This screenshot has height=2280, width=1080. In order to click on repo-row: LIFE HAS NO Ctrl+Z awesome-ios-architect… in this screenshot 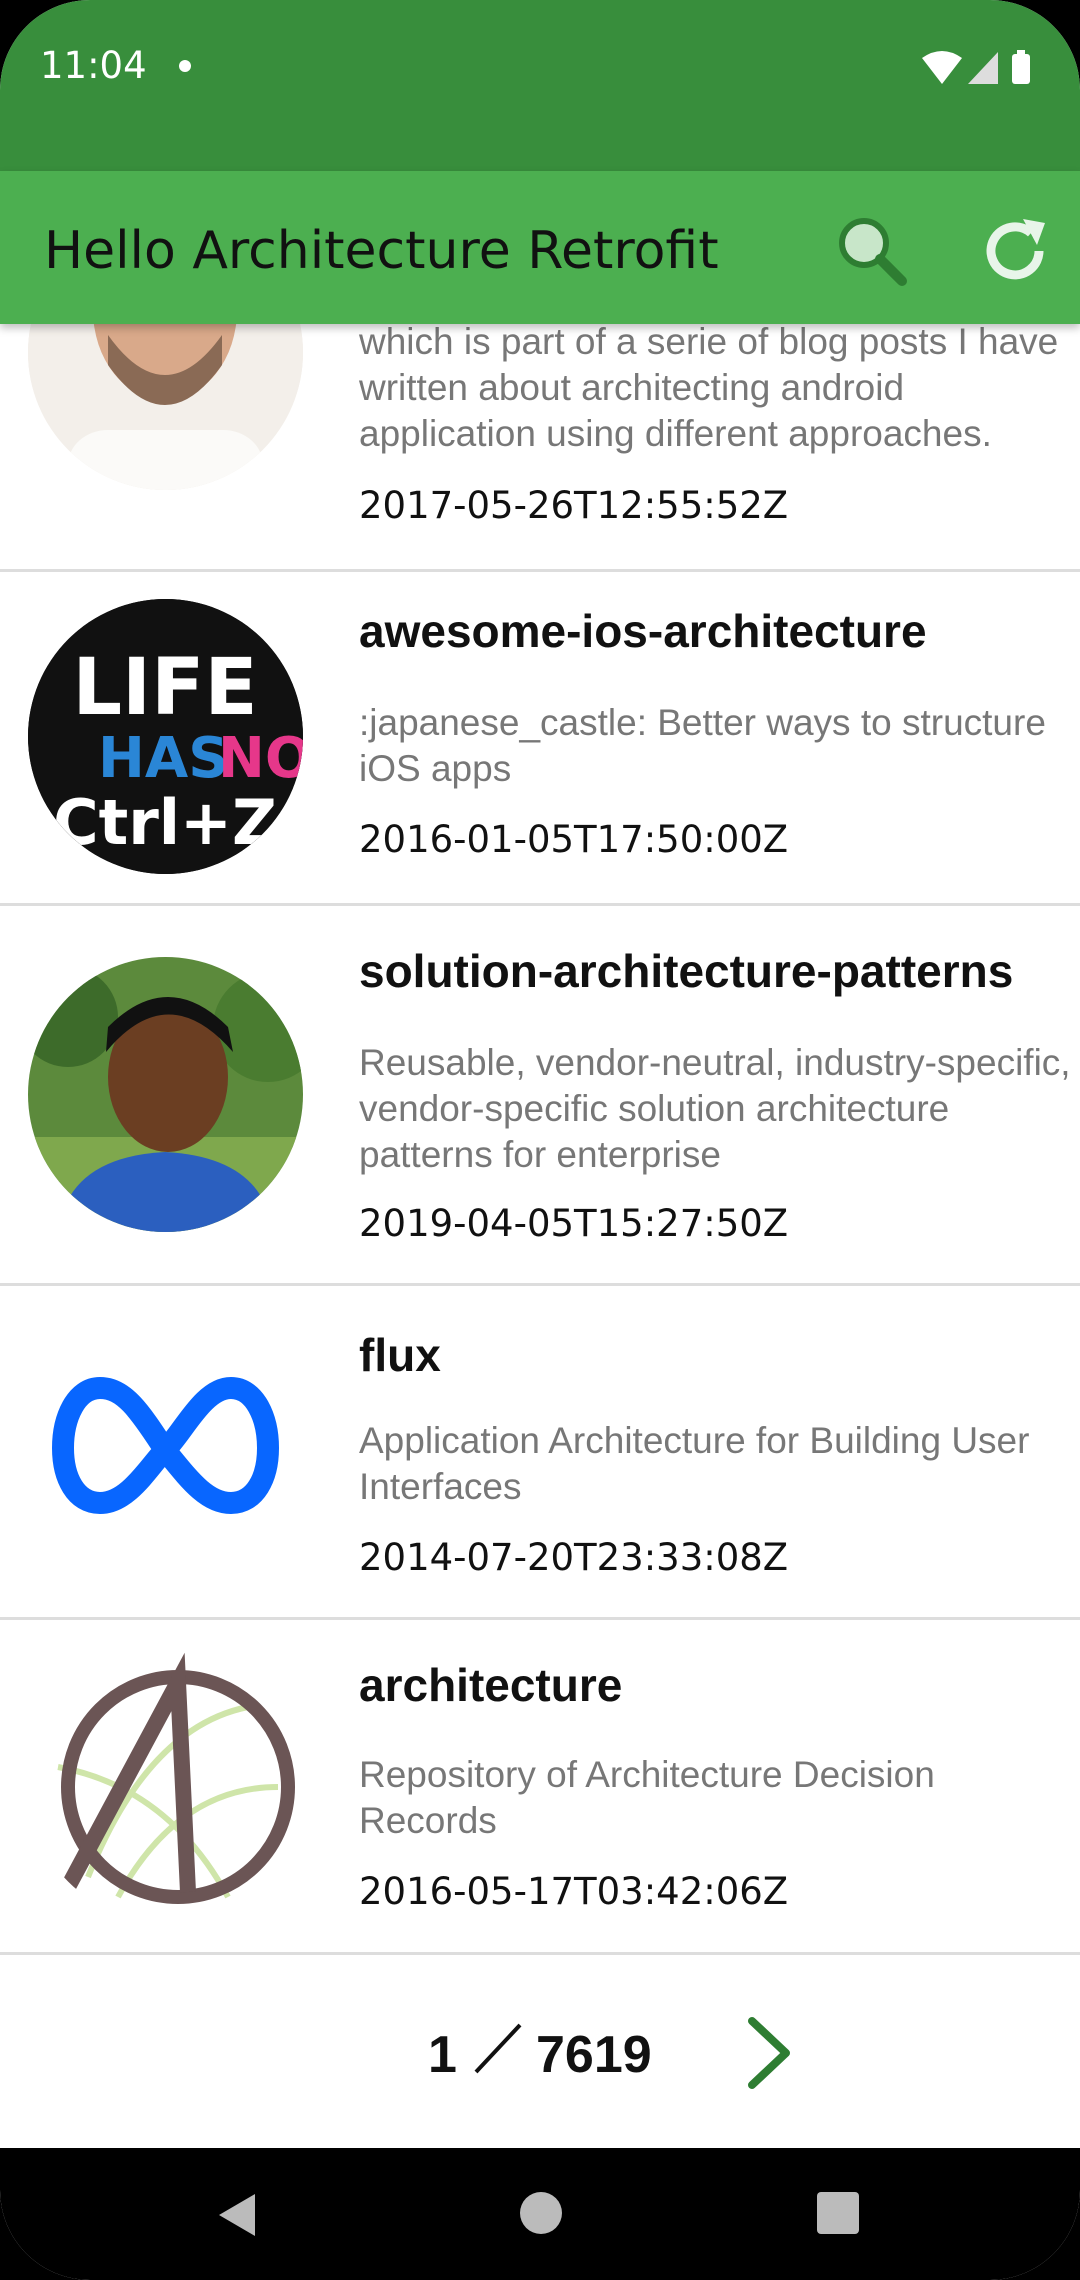, I will do `click(540, 739)`.